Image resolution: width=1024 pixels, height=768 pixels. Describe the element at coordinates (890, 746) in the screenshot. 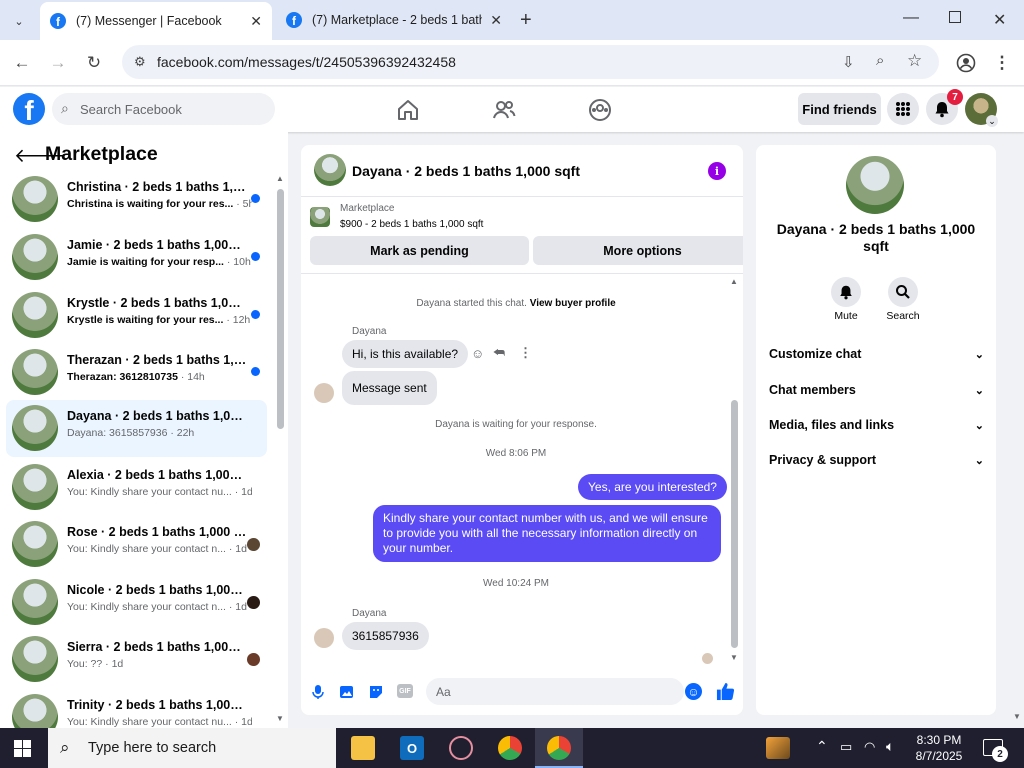

I see `volume-icon: 🔈︎` at that location.